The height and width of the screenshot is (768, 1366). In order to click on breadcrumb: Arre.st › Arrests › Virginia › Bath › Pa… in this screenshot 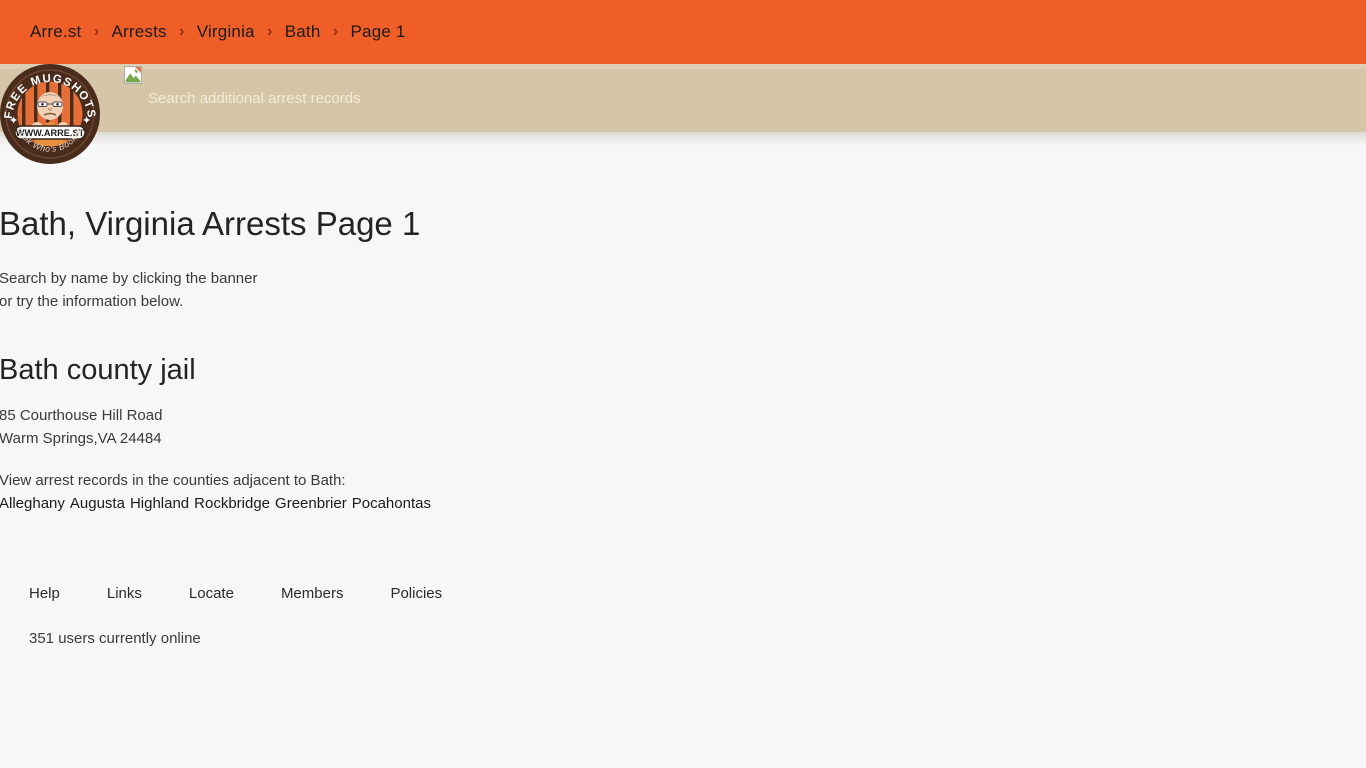, I will do `click(683, 32)`.